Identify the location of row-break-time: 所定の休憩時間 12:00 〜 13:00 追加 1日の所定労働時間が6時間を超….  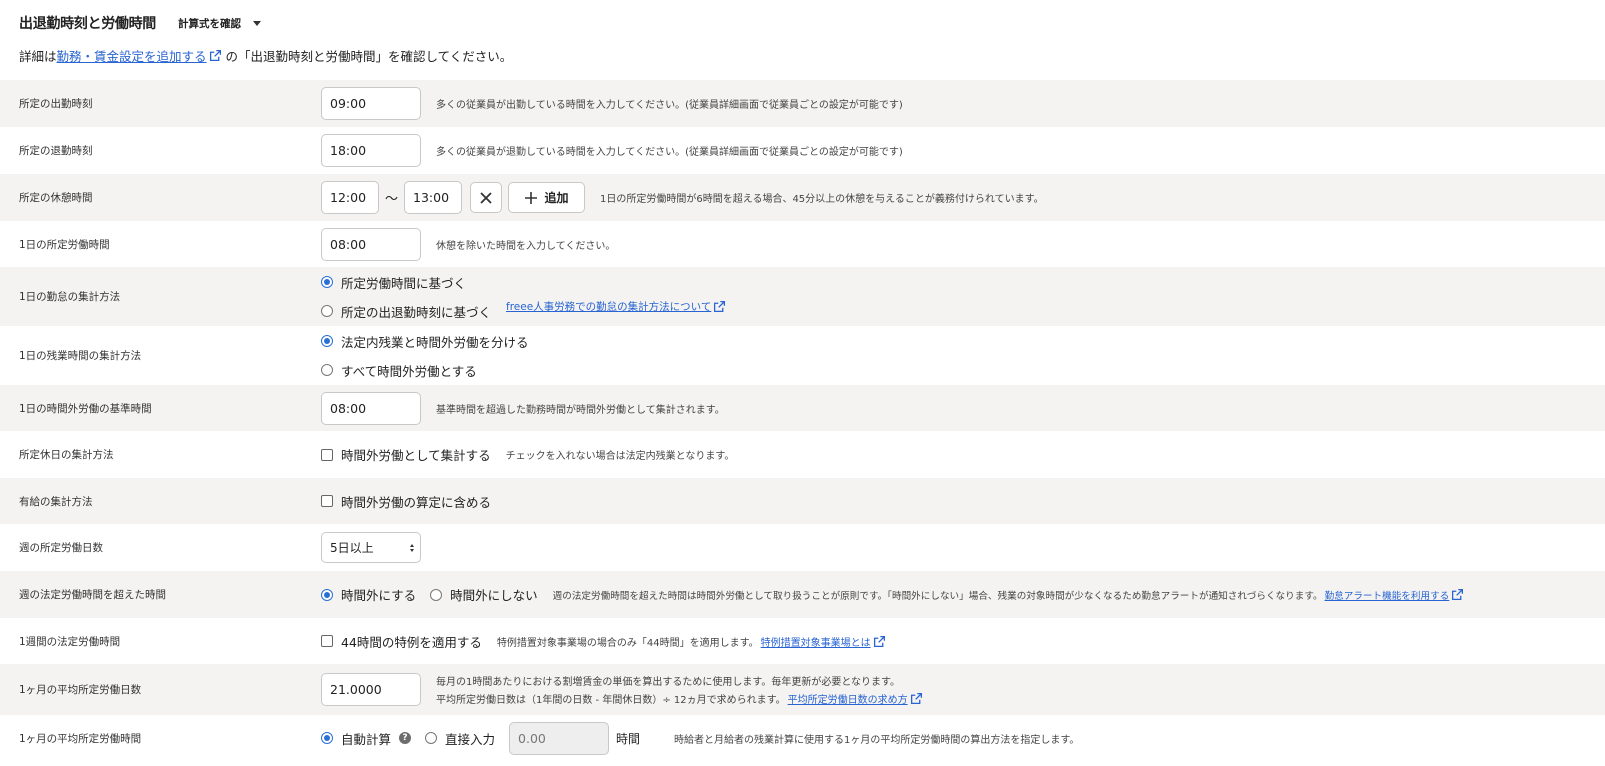
(802, 197).